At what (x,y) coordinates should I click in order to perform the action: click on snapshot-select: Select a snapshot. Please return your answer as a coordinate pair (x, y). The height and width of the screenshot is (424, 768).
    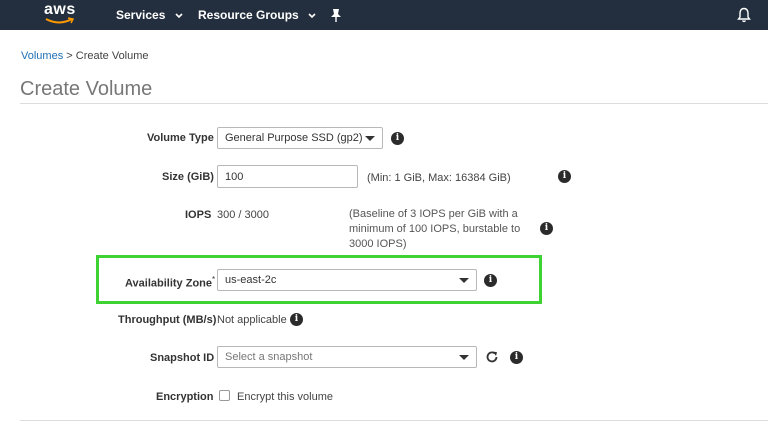
    Looking at the image, I should click on (347, 357).